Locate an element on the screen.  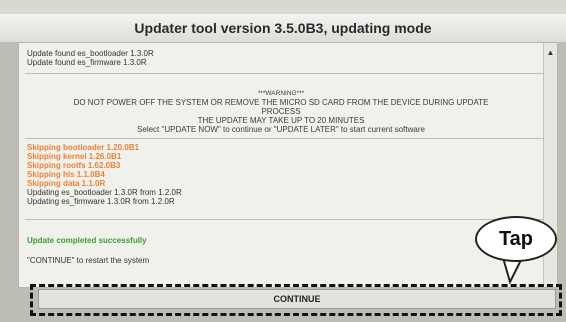
screen-bezel is located at coordinates (283, 7).